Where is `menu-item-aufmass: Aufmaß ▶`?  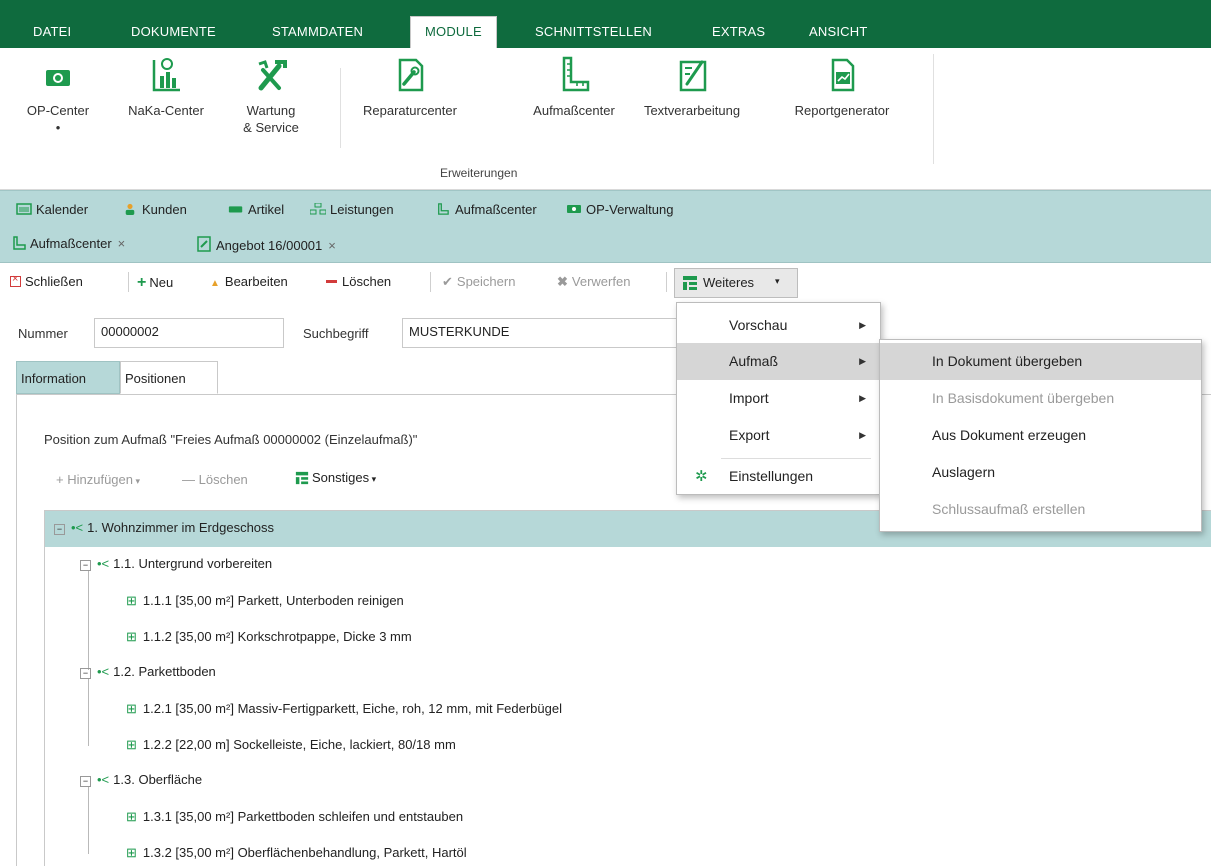 menu-item-aufmass: Aufmaß ▶ is located at coordinates (778, 361).